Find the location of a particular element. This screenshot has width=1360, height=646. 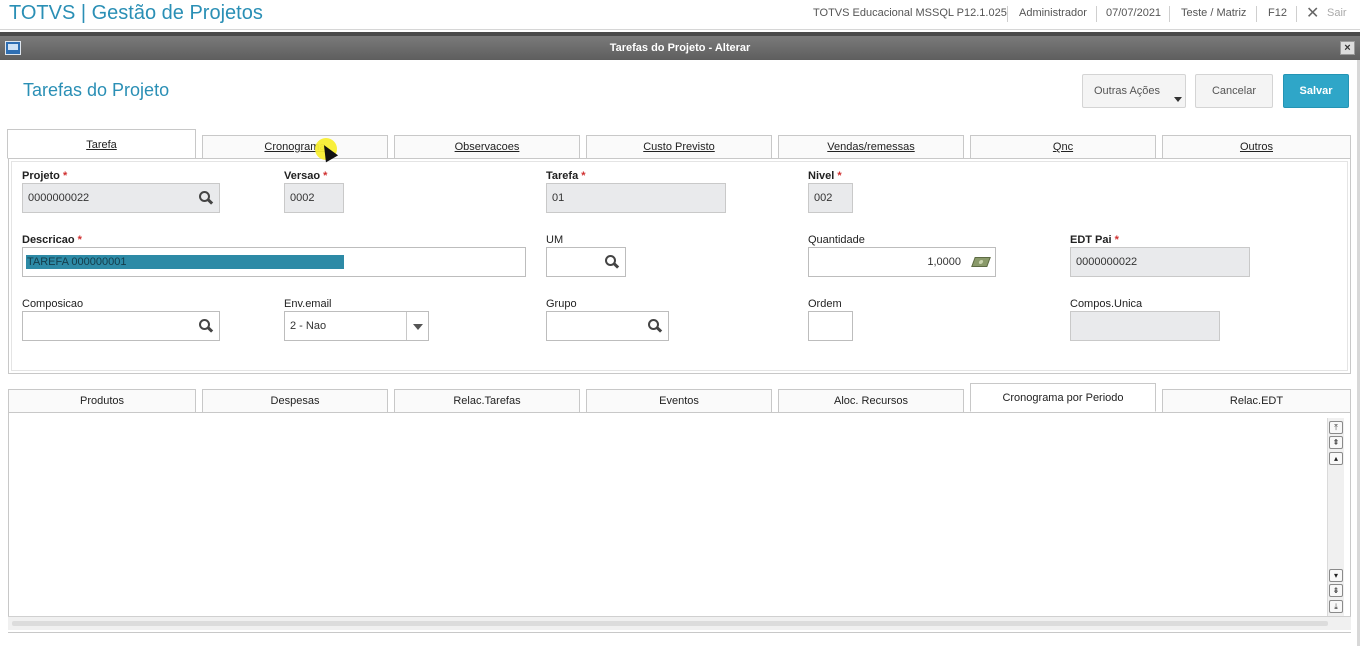

more-actions-button: Outras Ações is located at coordinates (1134, 91).